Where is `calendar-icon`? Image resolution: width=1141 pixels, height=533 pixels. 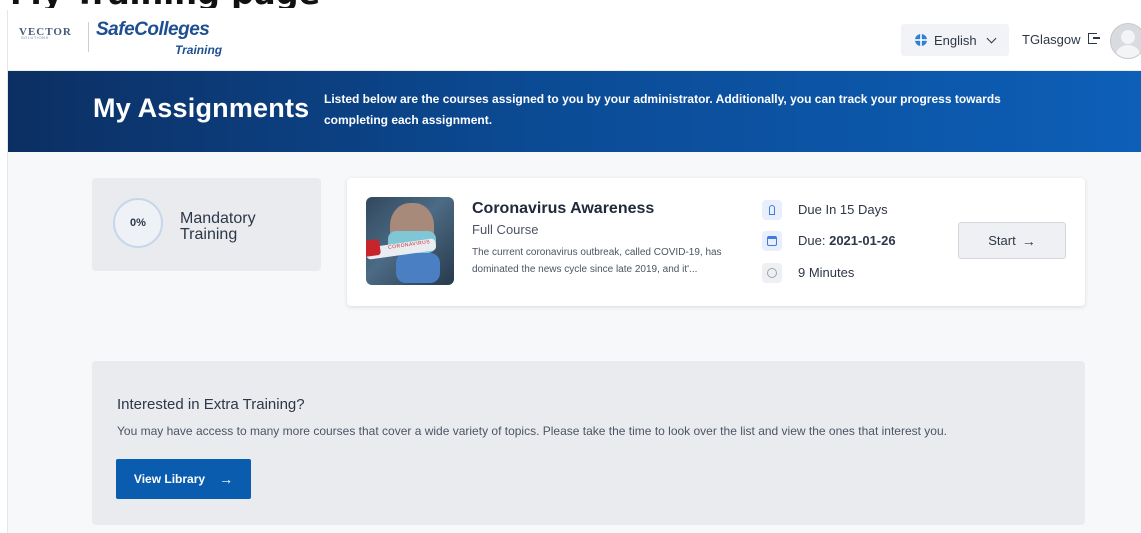 calendar-icon is located at coordinates (772, 241).